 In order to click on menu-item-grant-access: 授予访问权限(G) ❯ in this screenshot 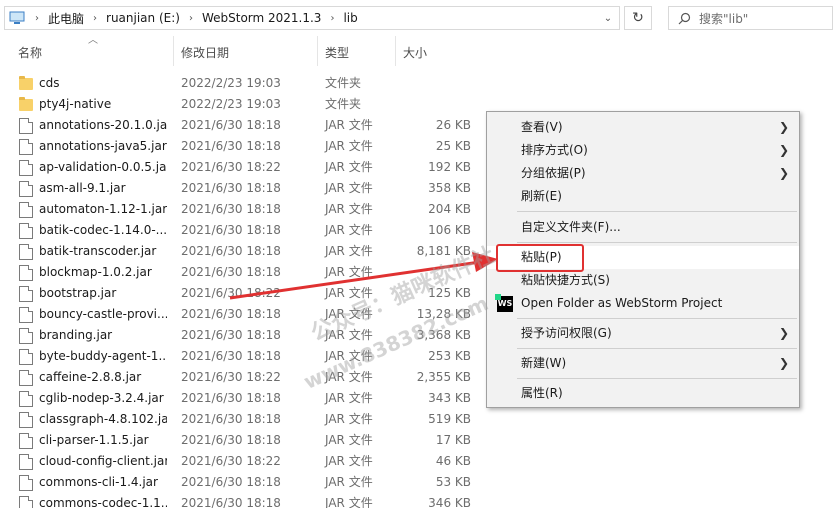, I will do `click(643, 333)`.